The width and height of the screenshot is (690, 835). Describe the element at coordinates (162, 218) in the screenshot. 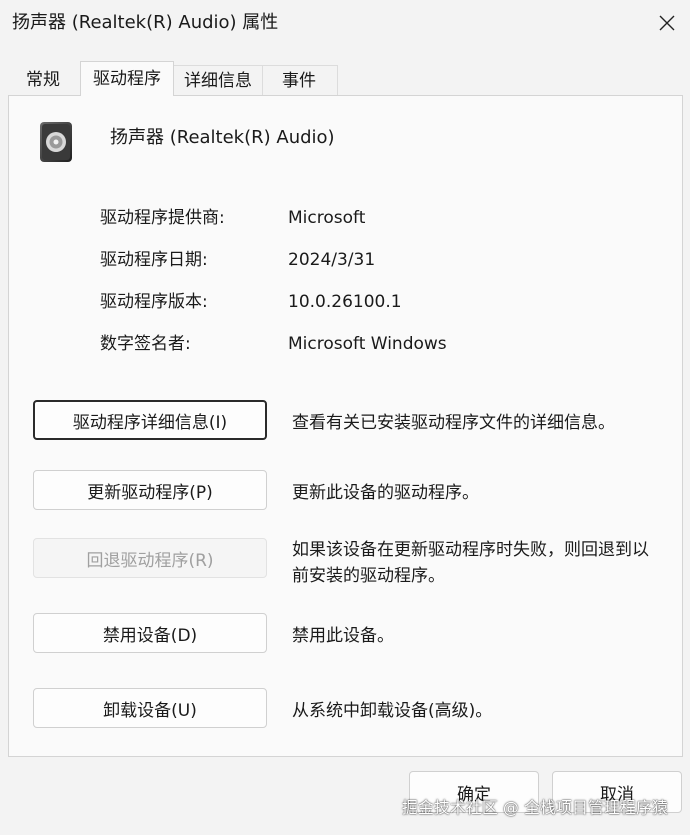

I see `provider-label: 驱动程序提供商:` at that location.